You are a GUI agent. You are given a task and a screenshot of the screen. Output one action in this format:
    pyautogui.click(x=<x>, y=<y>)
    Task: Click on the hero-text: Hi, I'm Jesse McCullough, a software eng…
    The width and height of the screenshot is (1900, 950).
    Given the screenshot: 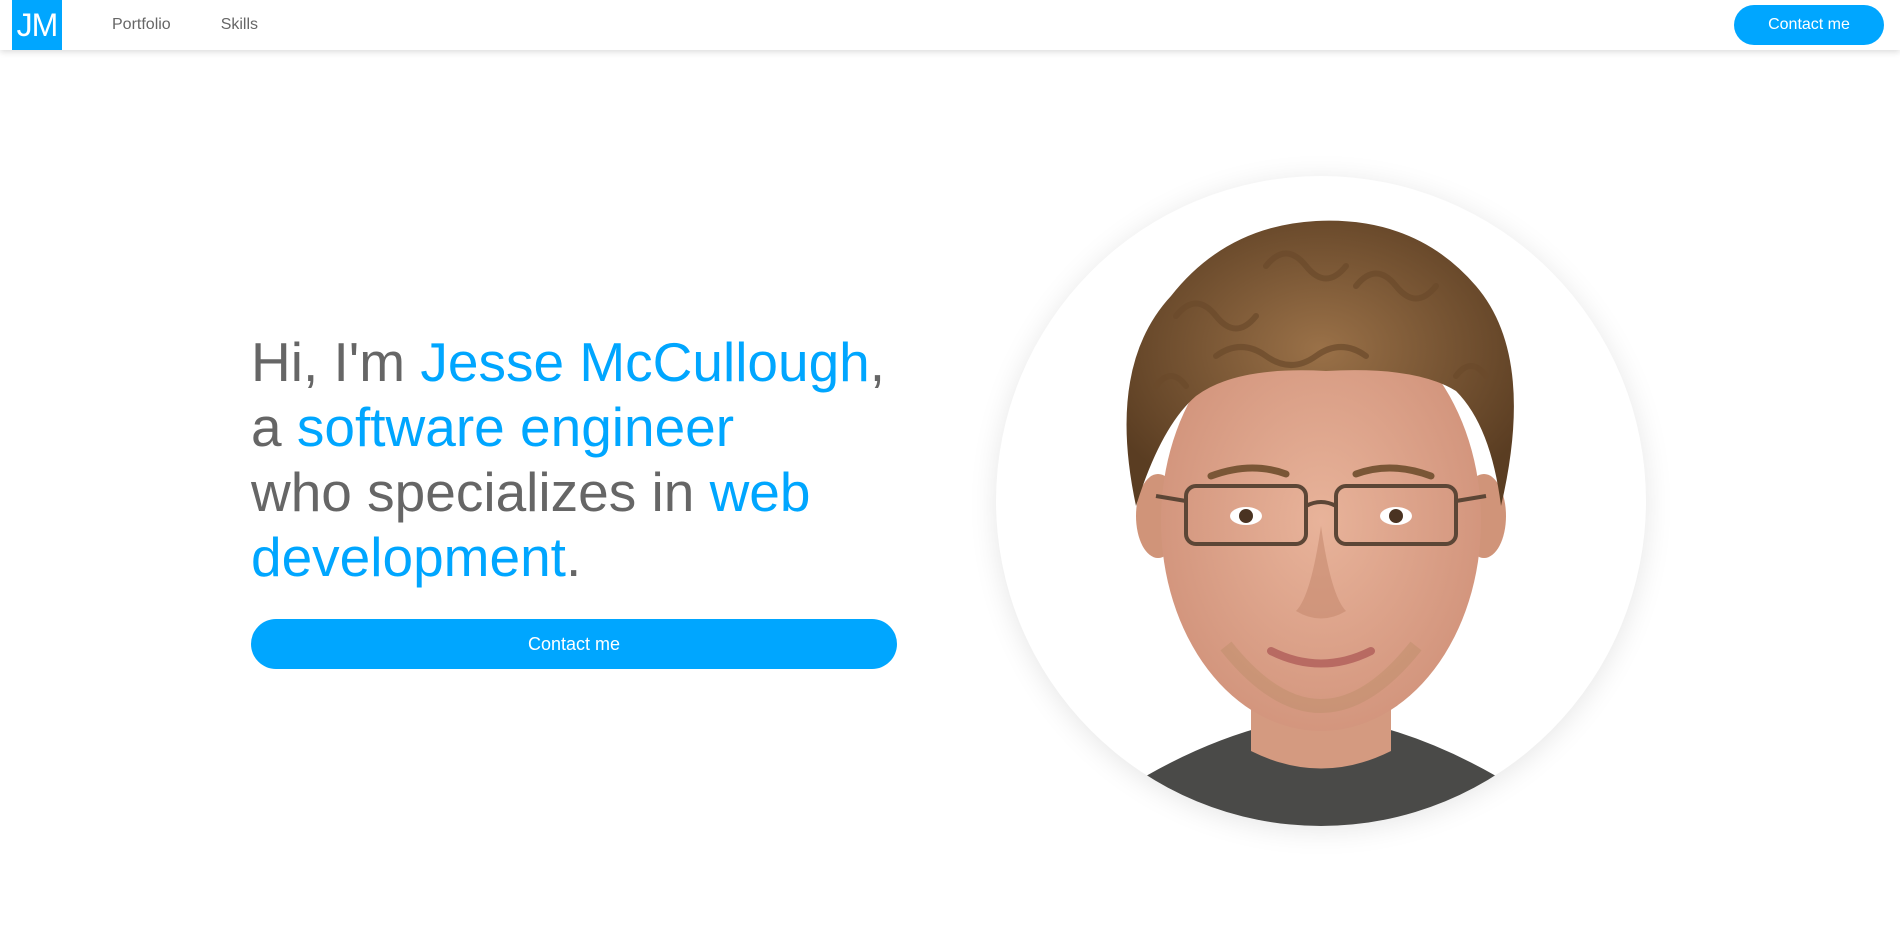 What is the action you would take?
    pyautogui.click(x=591, y=460)
    